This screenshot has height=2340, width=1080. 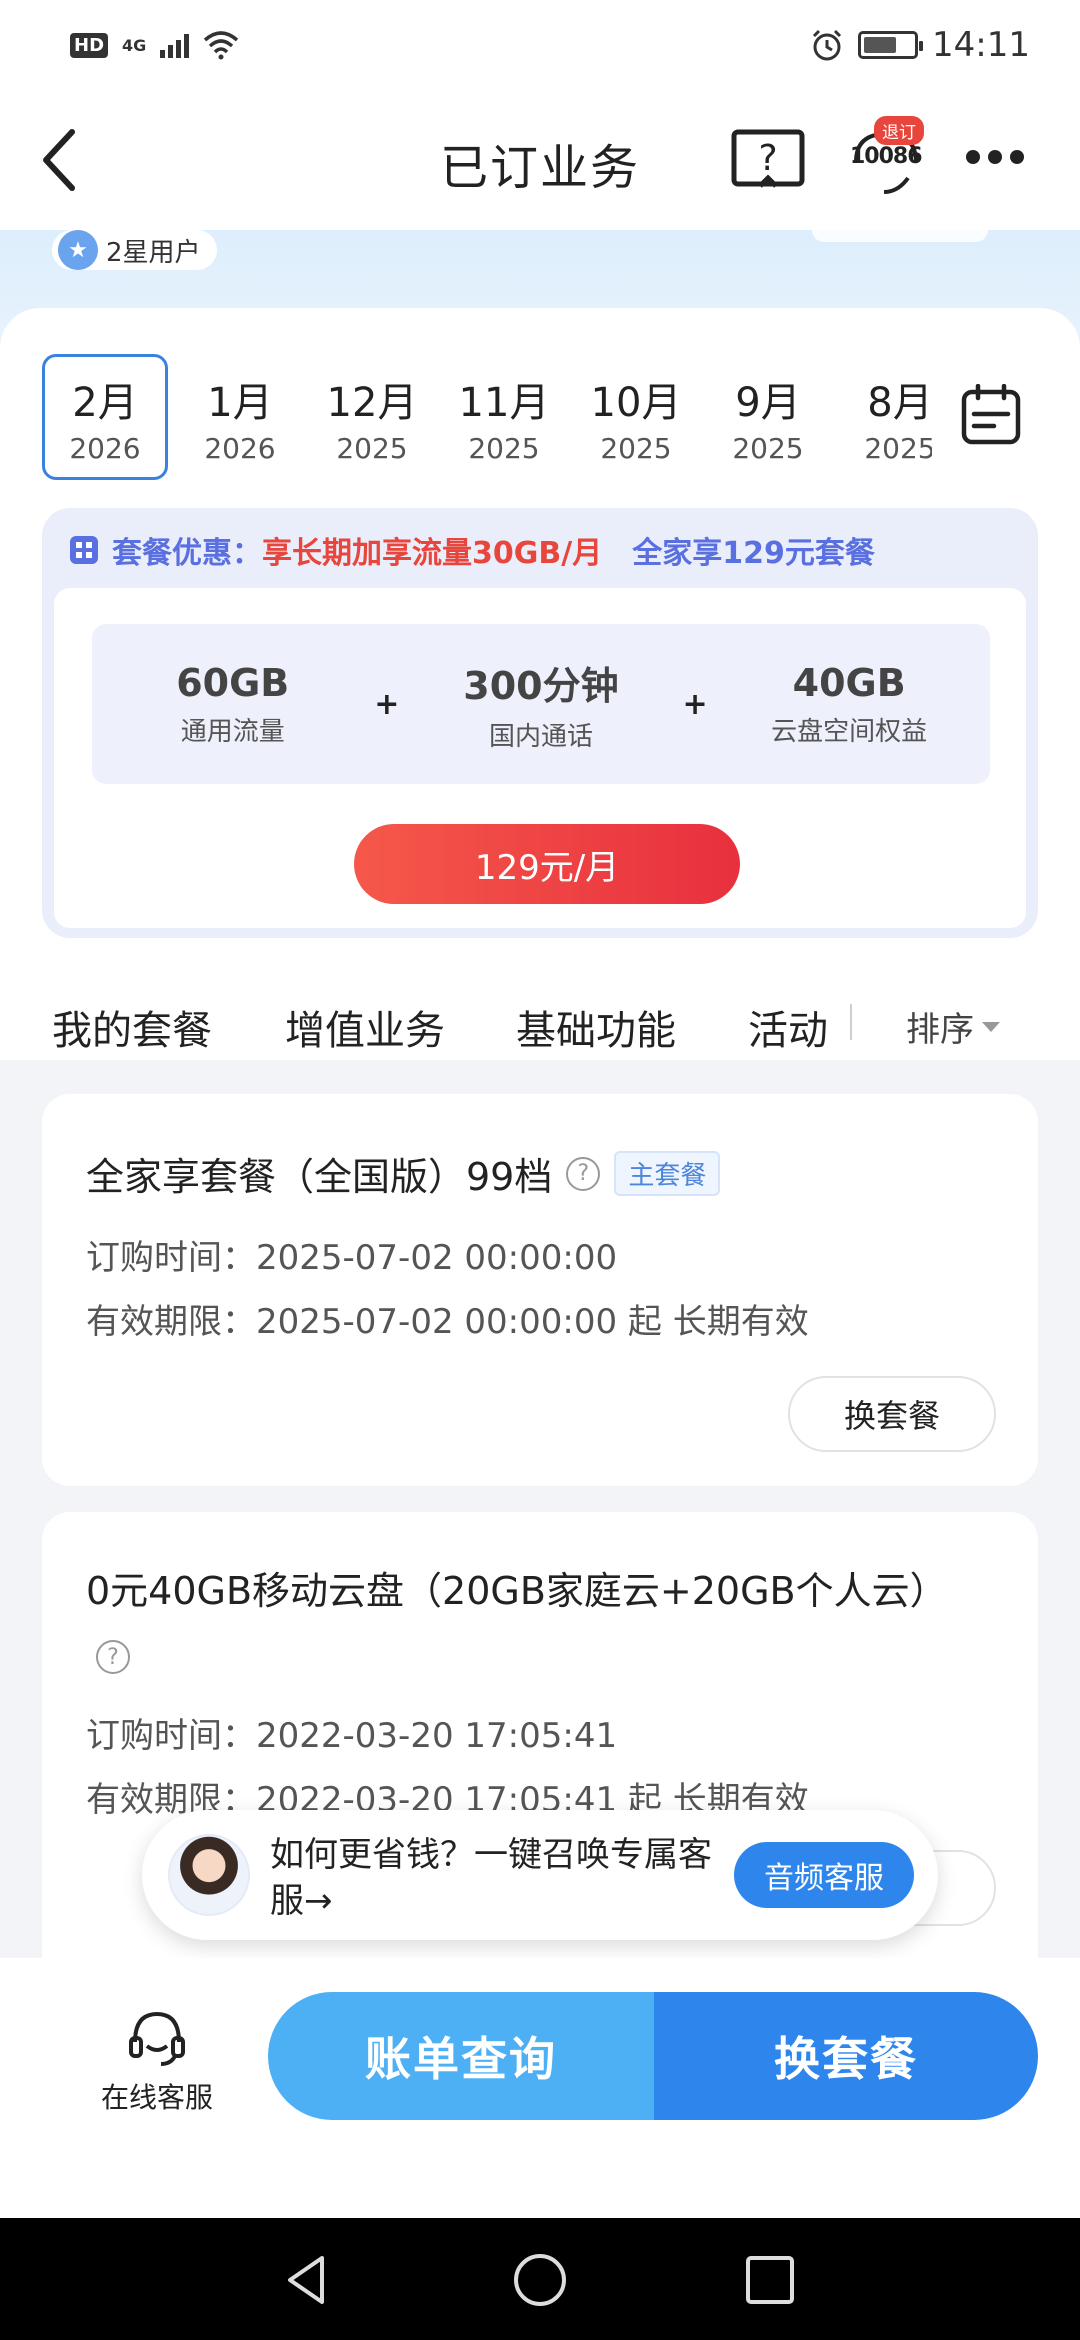 I want to click on promo-plan: 全家享129元套餐, so click(x=753, y=553).